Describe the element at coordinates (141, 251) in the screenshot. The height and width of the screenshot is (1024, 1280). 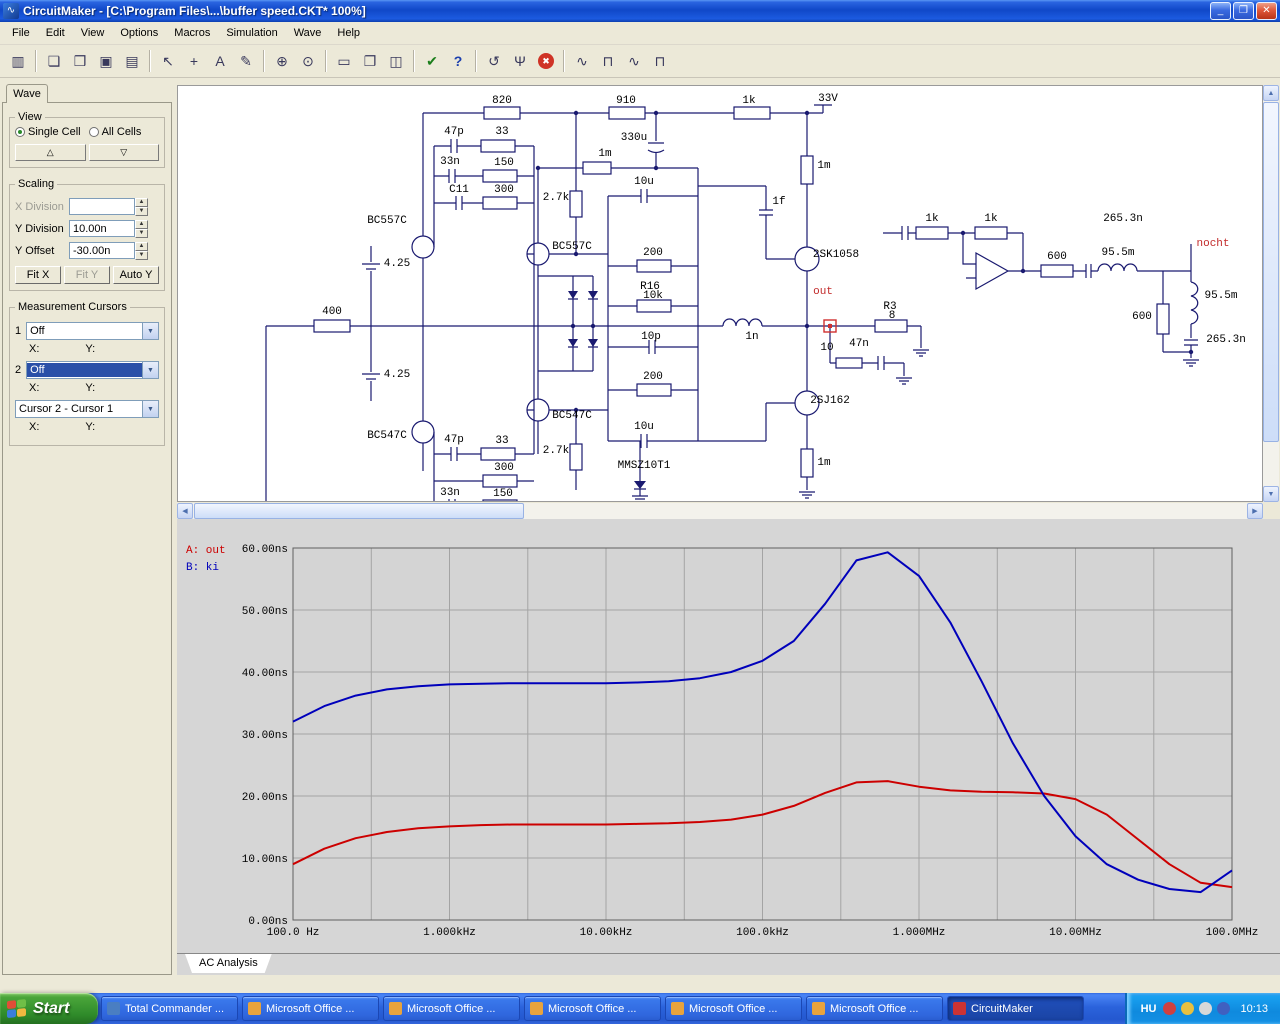
I see `y-offset-spinner: ▲ ▼` at that location.